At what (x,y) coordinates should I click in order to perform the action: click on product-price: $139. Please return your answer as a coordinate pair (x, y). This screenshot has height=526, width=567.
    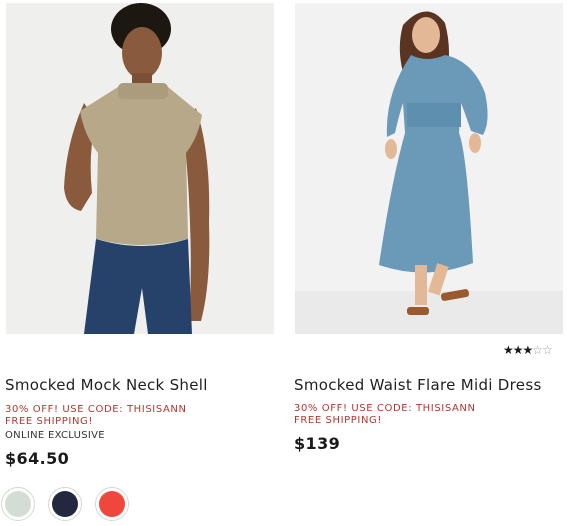
    Looking at the image, I should click on (317, 443).